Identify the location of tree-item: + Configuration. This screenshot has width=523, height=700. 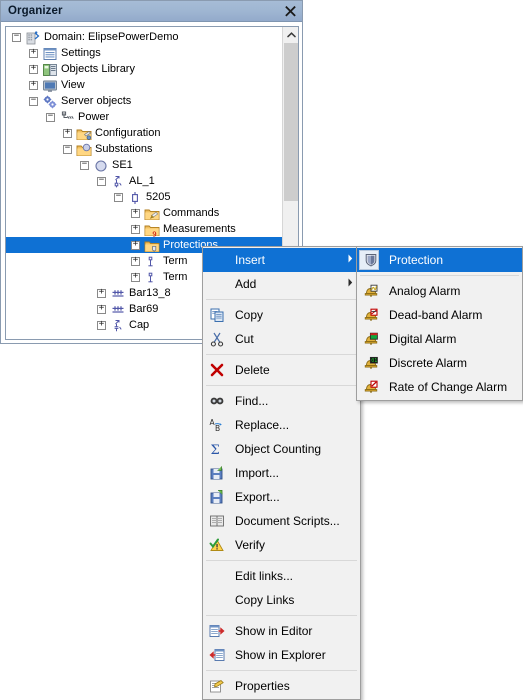
(144, 133).